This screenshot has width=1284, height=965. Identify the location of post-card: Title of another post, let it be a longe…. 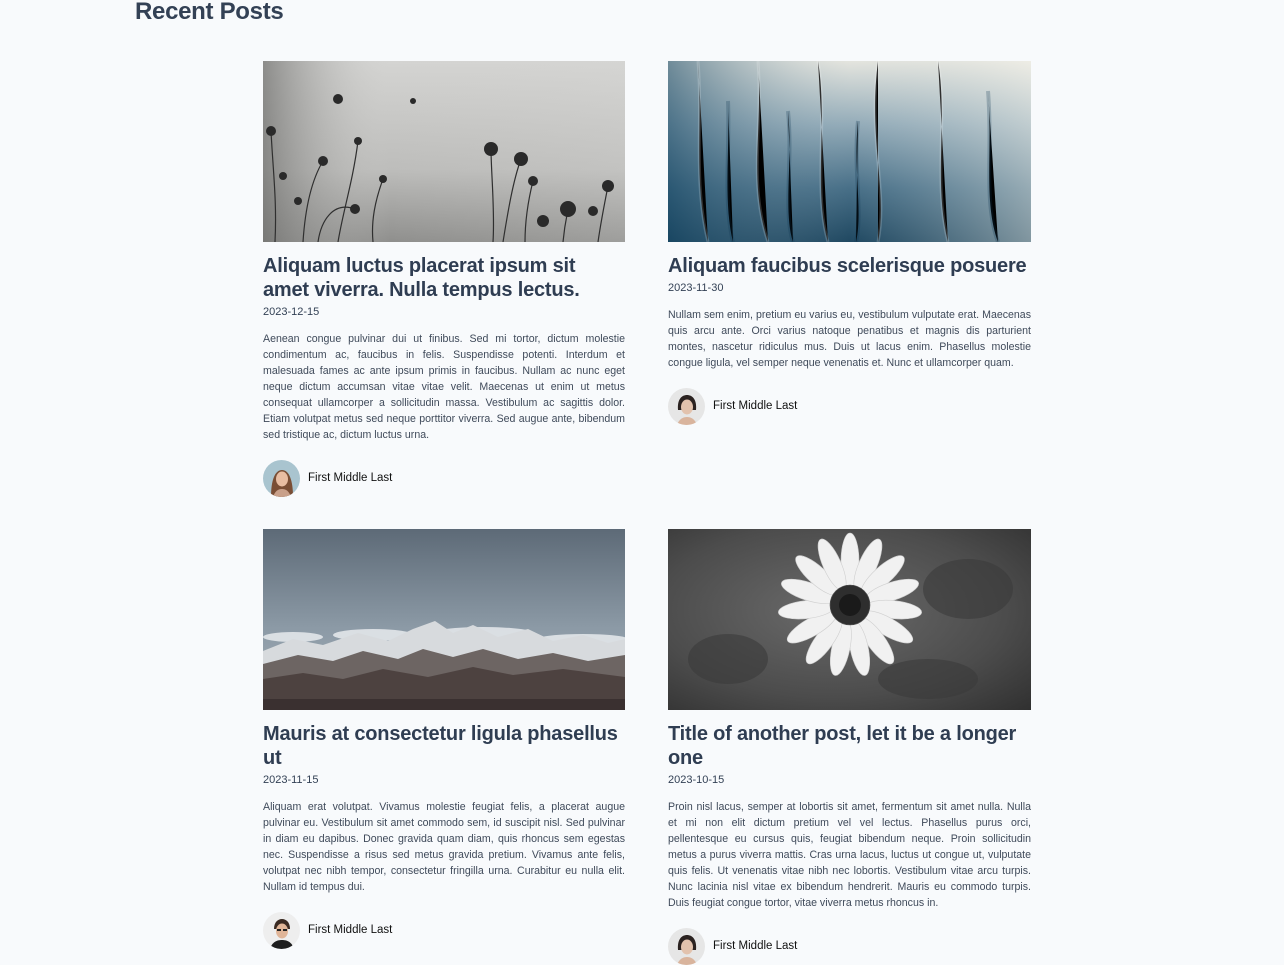
(849, 747).